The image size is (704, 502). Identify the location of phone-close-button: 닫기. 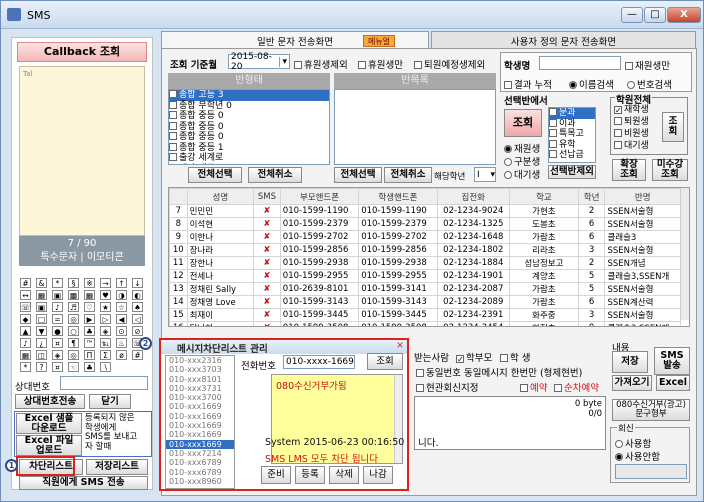
(110, 401).